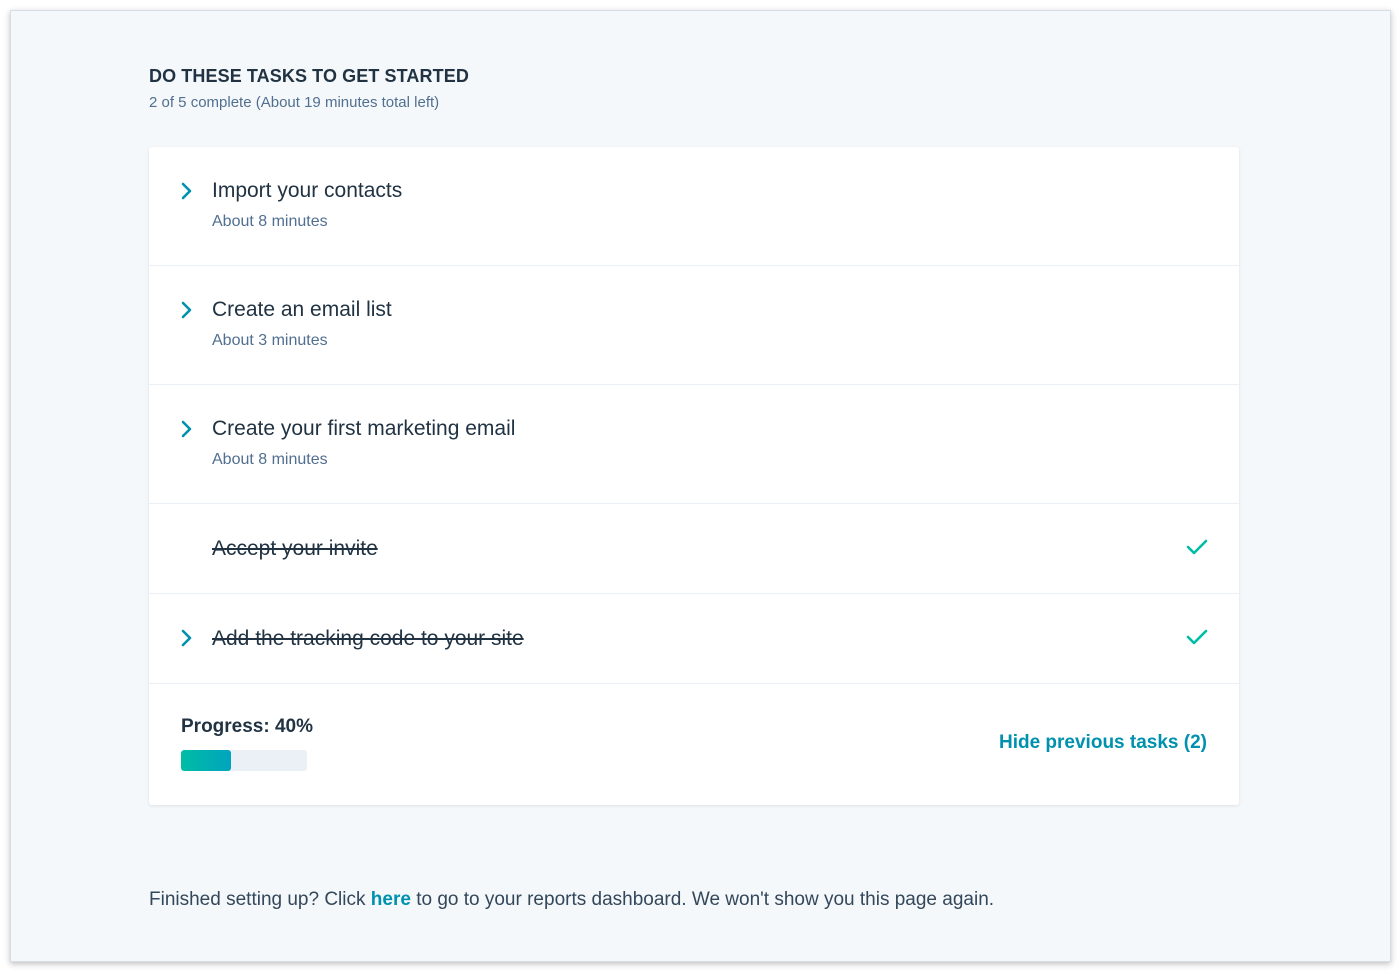  Describe the element at coordinates (206, 760) in the screenshot. I see `progress-bar-fill` at that location.